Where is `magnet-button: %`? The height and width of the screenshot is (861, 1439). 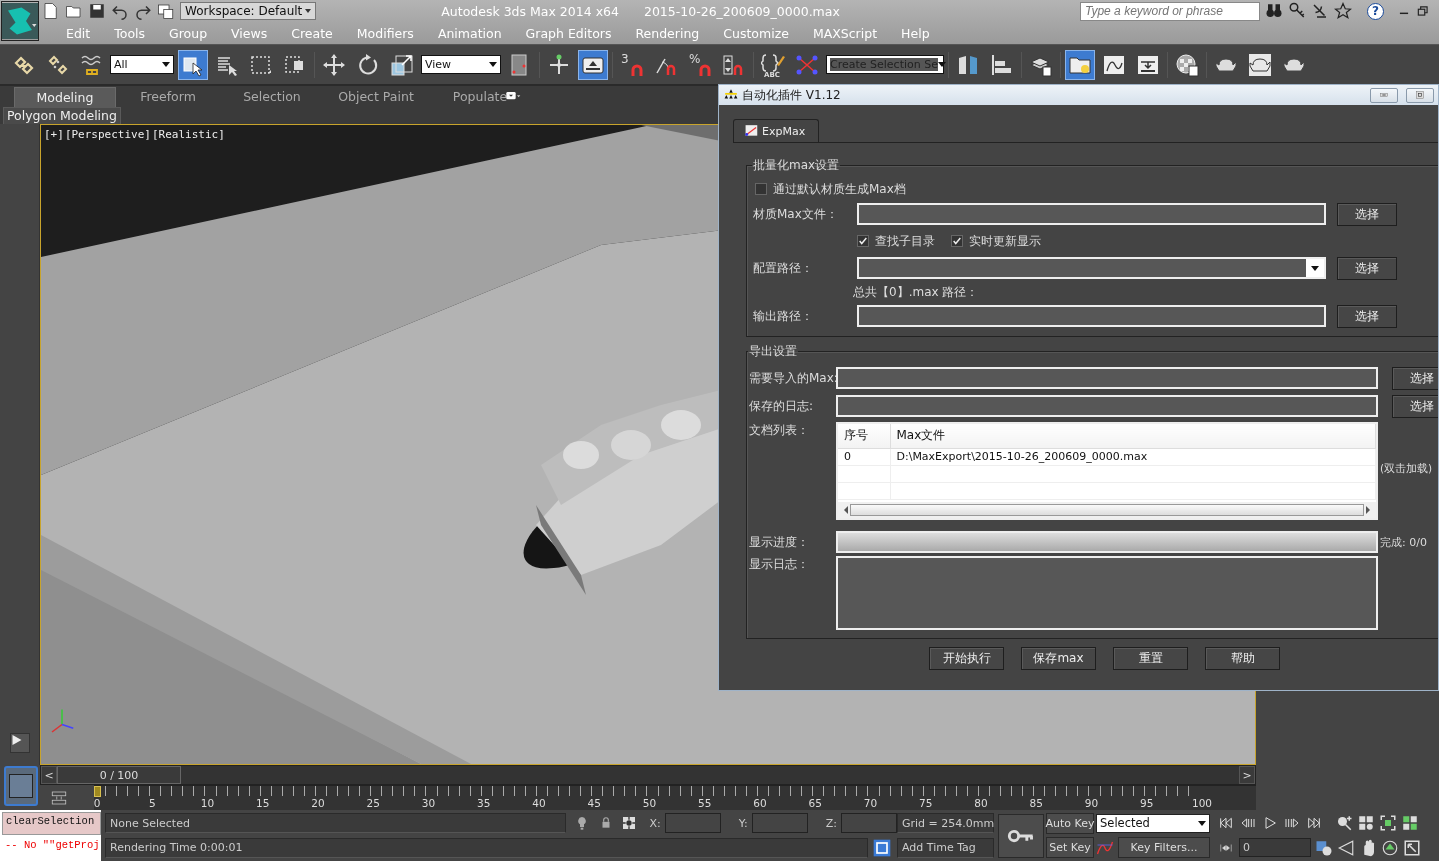
magnet-button: % is located at coordinates (700, 64).